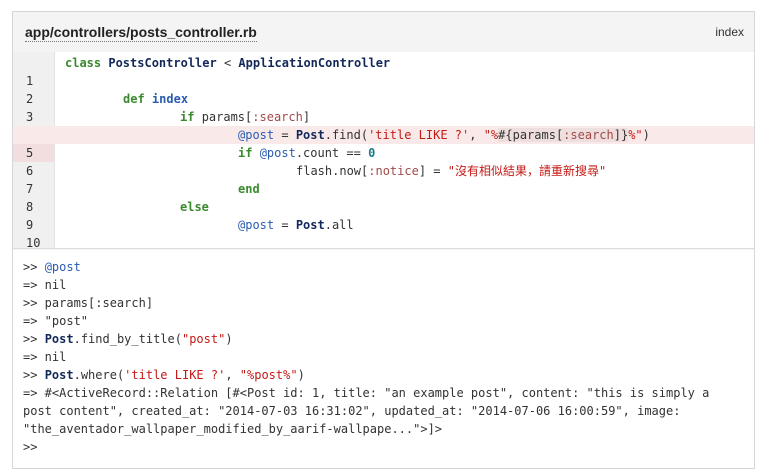 The image size is (770, 476). Describe the element at coordinates (383, 107) in the screenshot. I see `code-line: 3 def index` at that location.